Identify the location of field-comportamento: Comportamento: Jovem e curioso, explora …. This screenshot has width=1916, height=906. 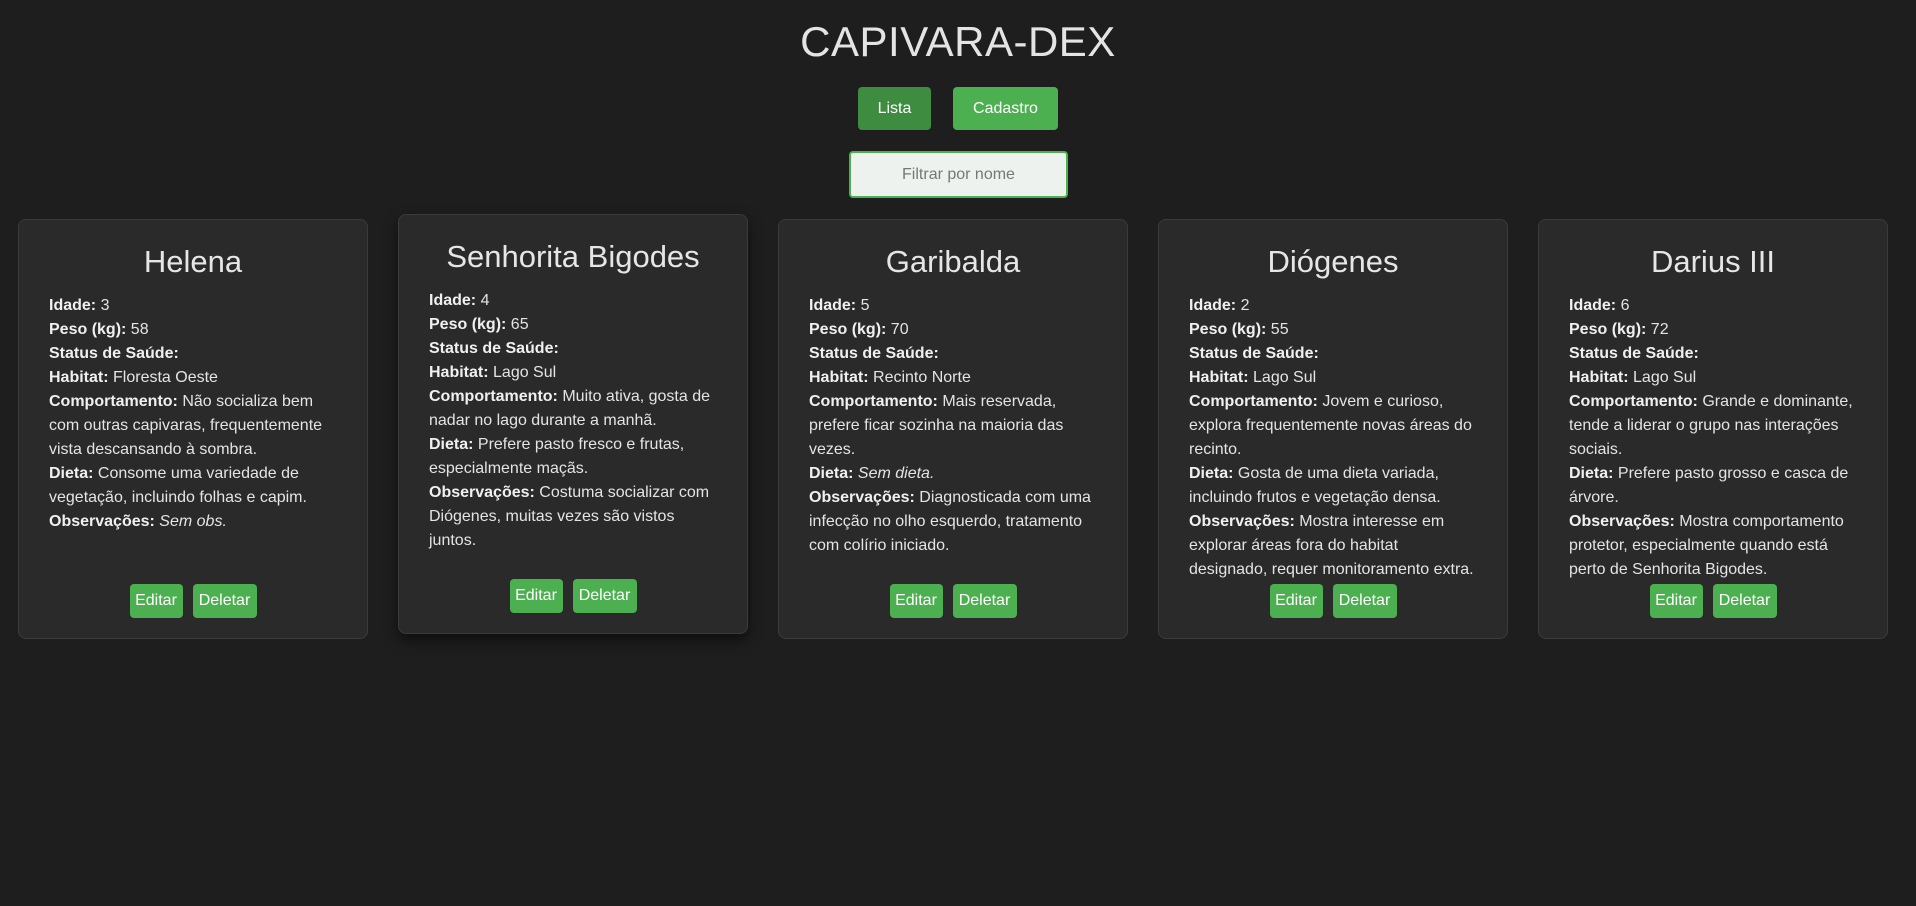
(1330, 425).